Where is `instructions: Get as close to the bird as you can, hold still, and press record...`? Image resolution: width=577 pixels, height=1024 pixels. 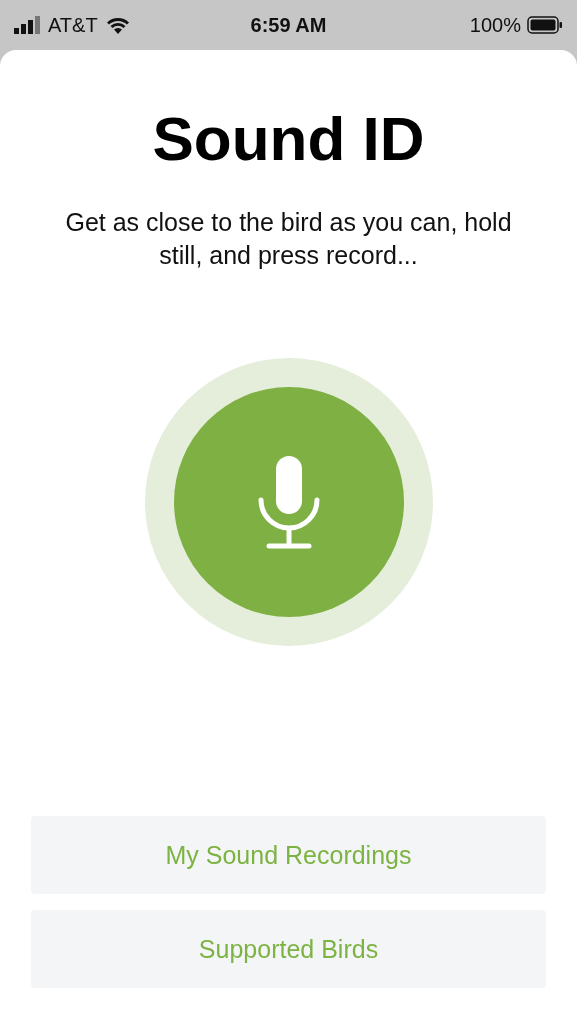 instructions: Get as close to the bird as you can, hold still, and press record... is located at coordinates (288, 239).